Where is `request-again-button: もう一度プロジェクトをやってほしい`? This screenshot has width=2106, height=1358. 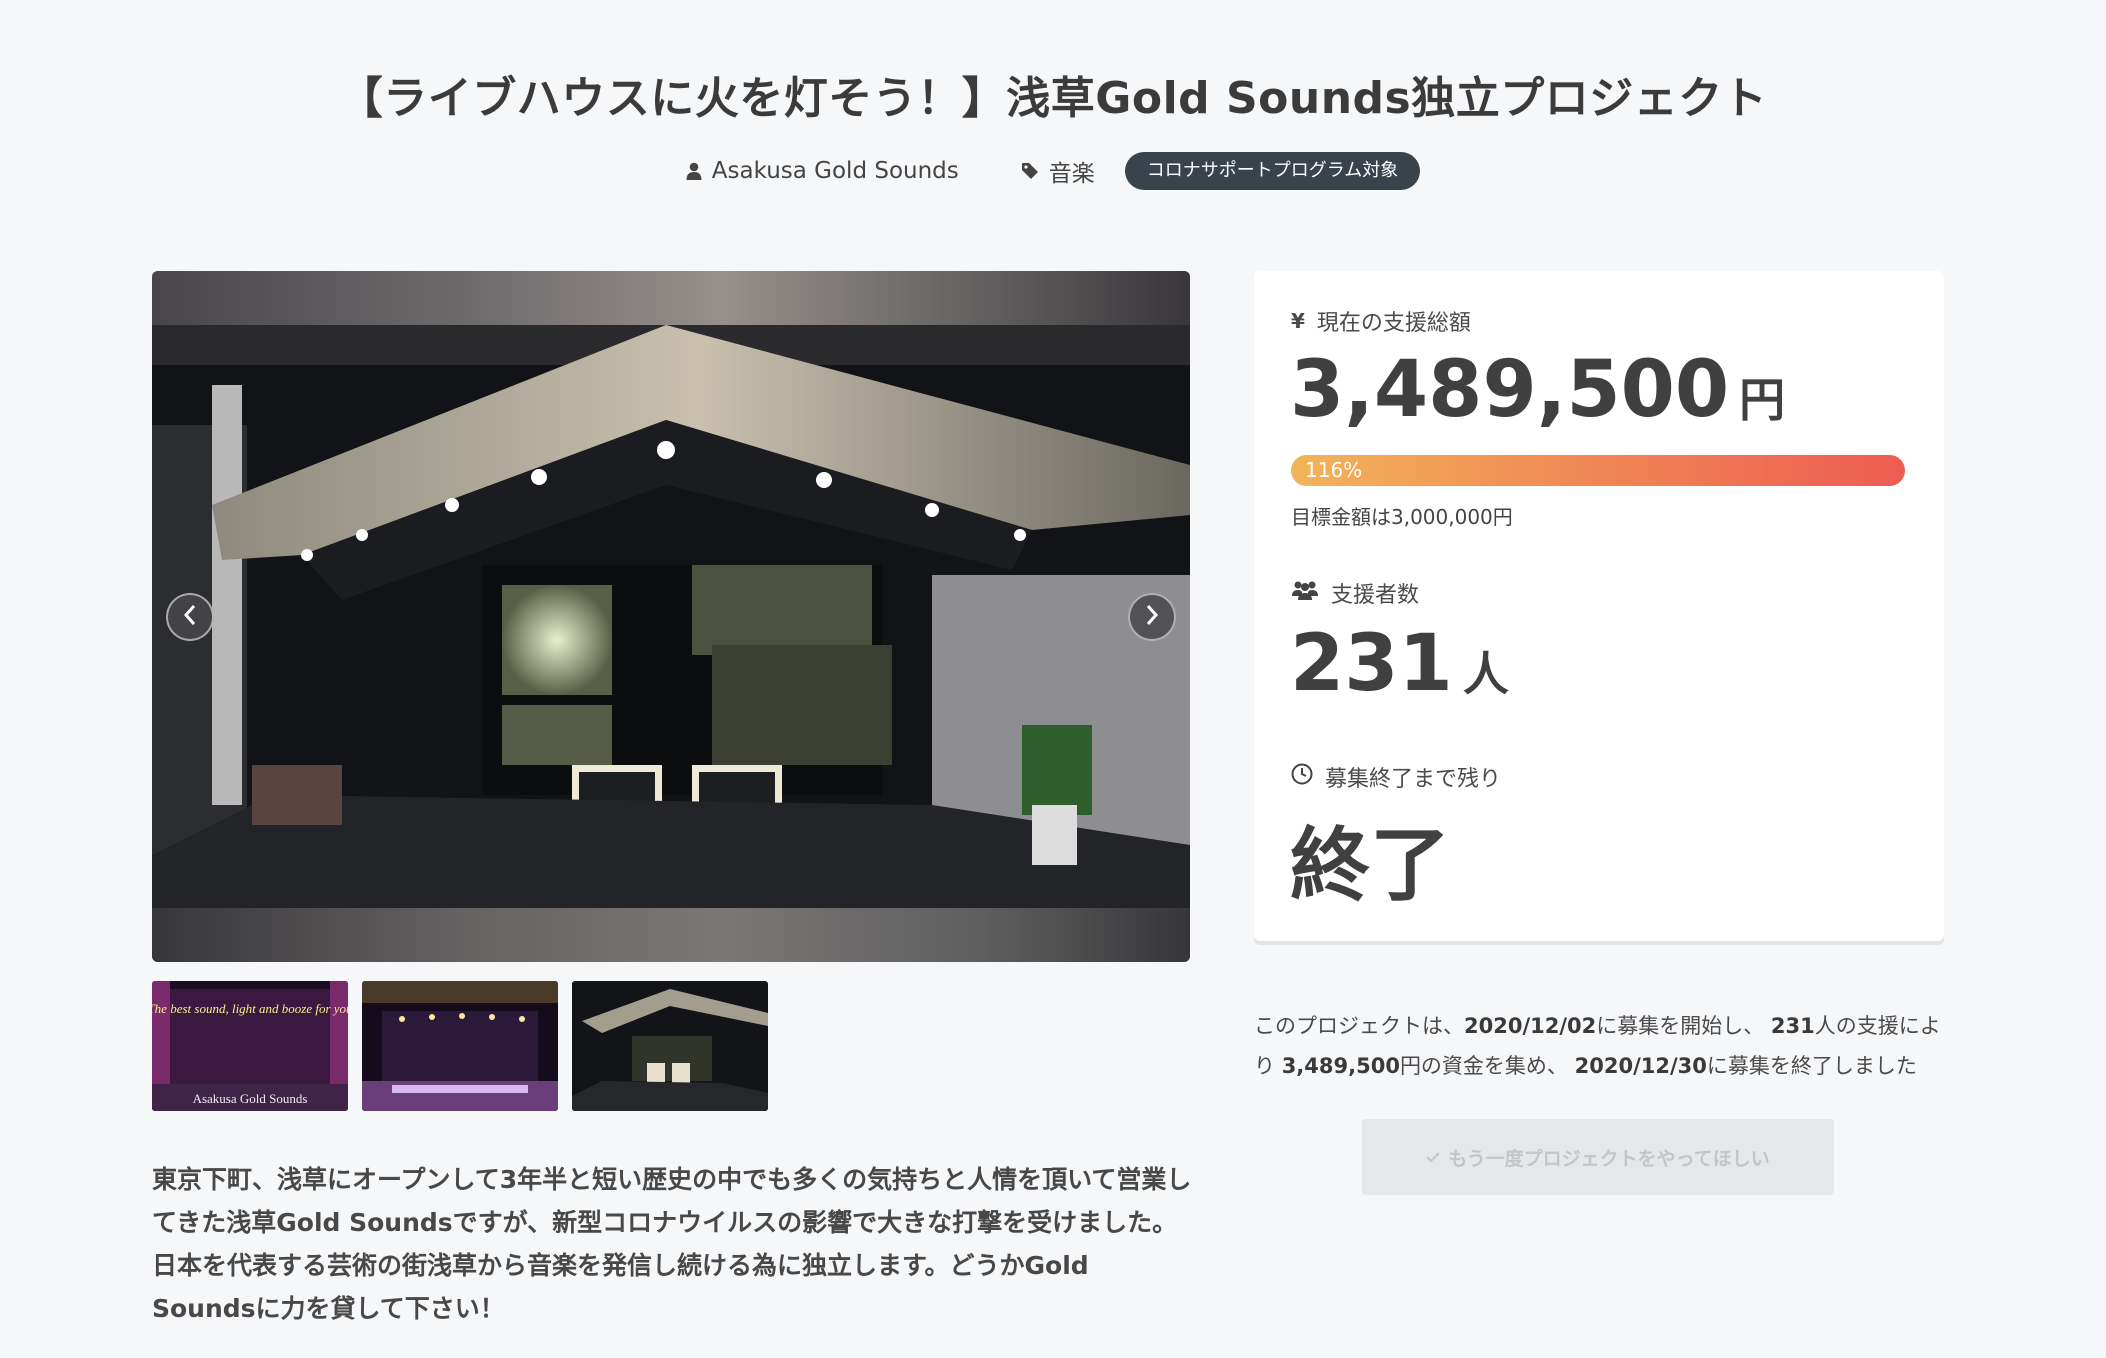
request-again-button: もう一度プロジェクトをやってほしい is located at coordinates (1598, 1157).